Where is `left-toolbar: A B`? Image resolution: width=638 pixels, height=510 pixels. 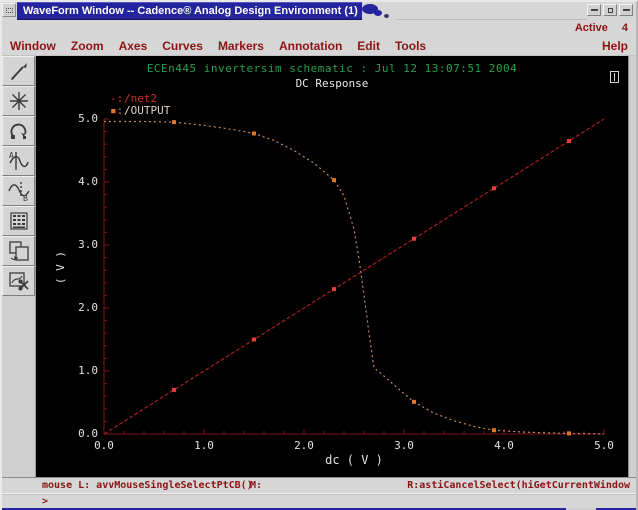 left-toolbar: A B is located at coordinates (19, 266).